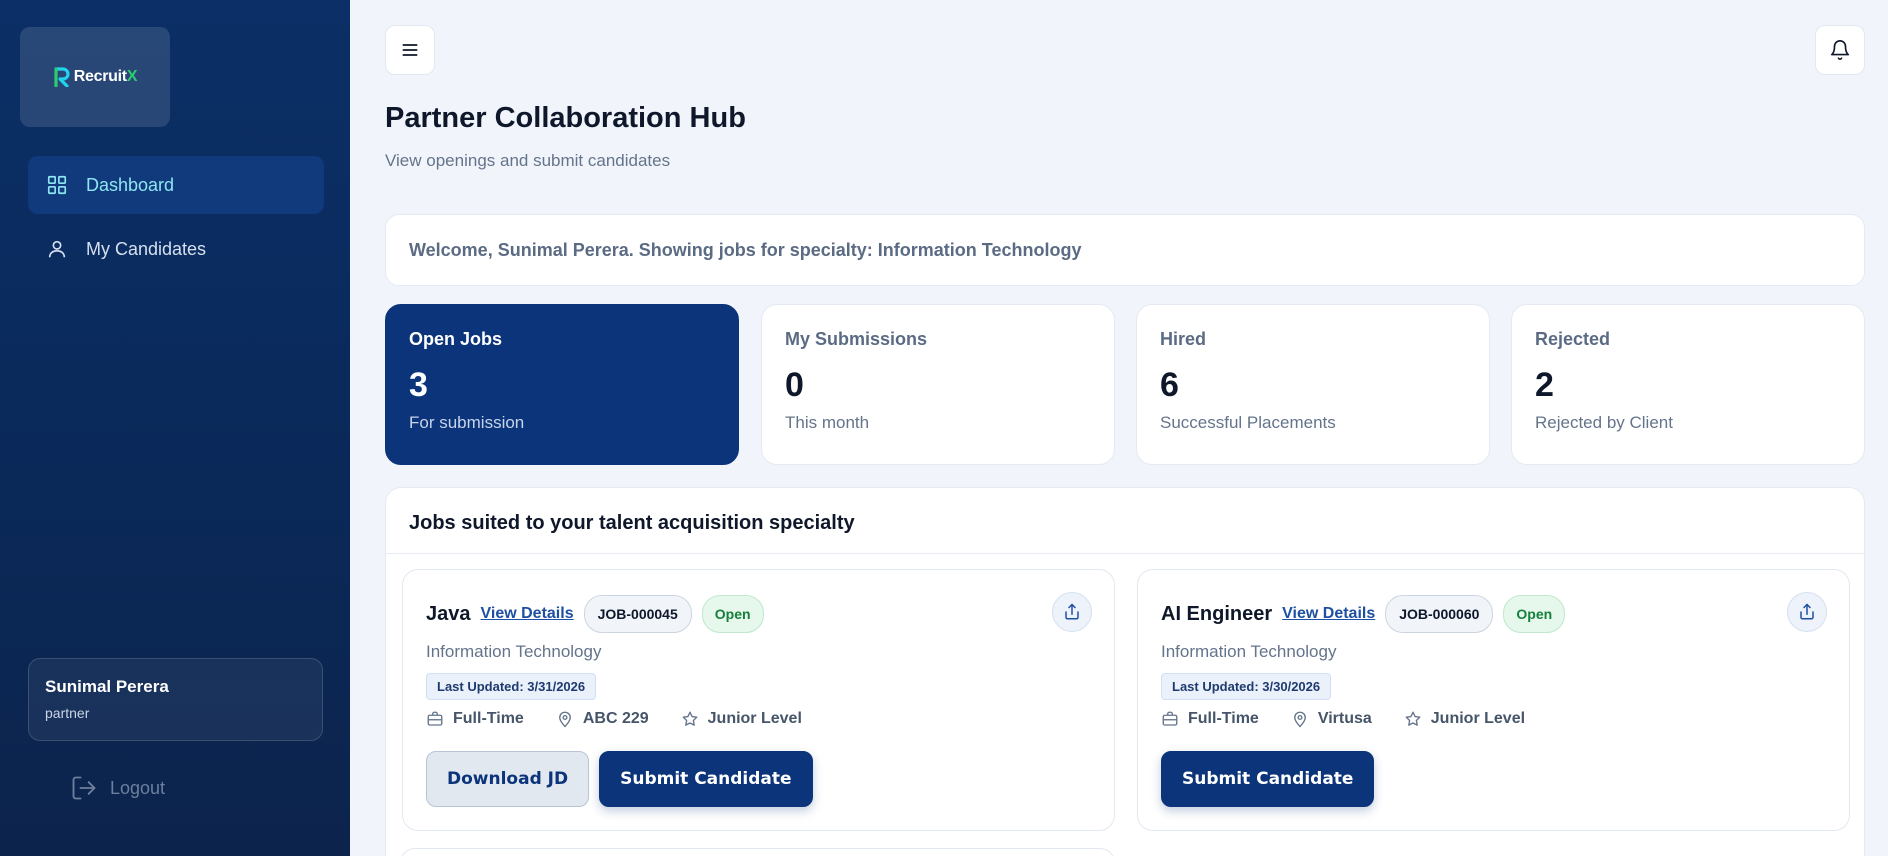 The width and height of the screenshot is (1888, 856). I want to click on sidebar-item-my-candidates: My Candidates, so click(176, 249).